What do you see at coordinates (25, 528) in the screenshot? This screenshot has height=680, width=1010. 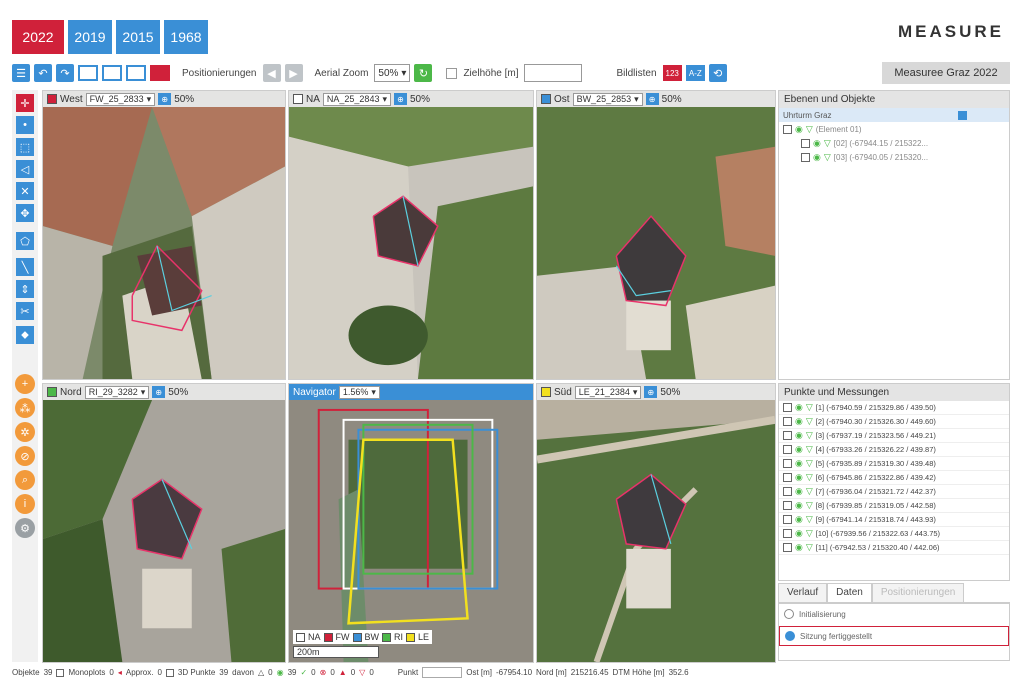 I see `gear-icon: ⚙` at bounding box center [25, 528].